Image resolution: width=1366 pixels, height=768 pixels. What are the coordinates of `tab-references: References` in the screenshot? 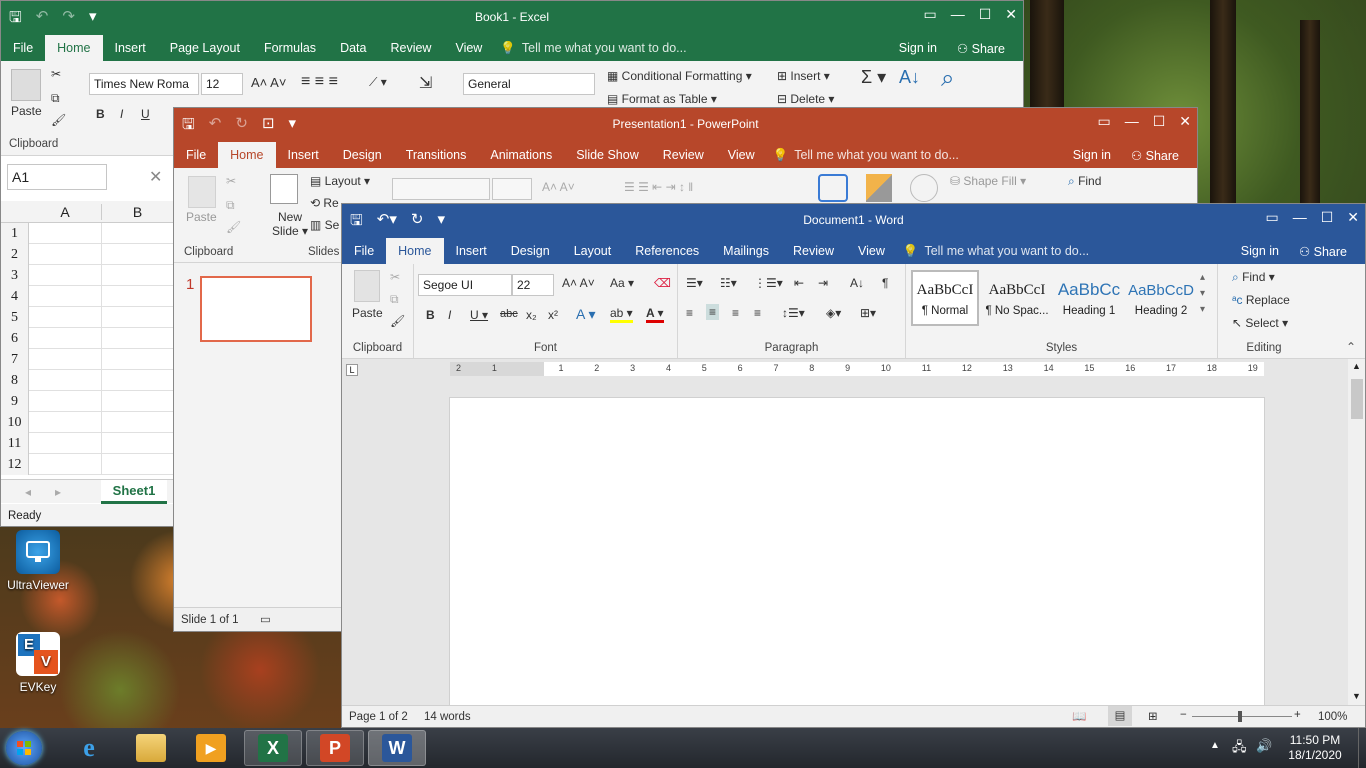 It's located at (667, 251).